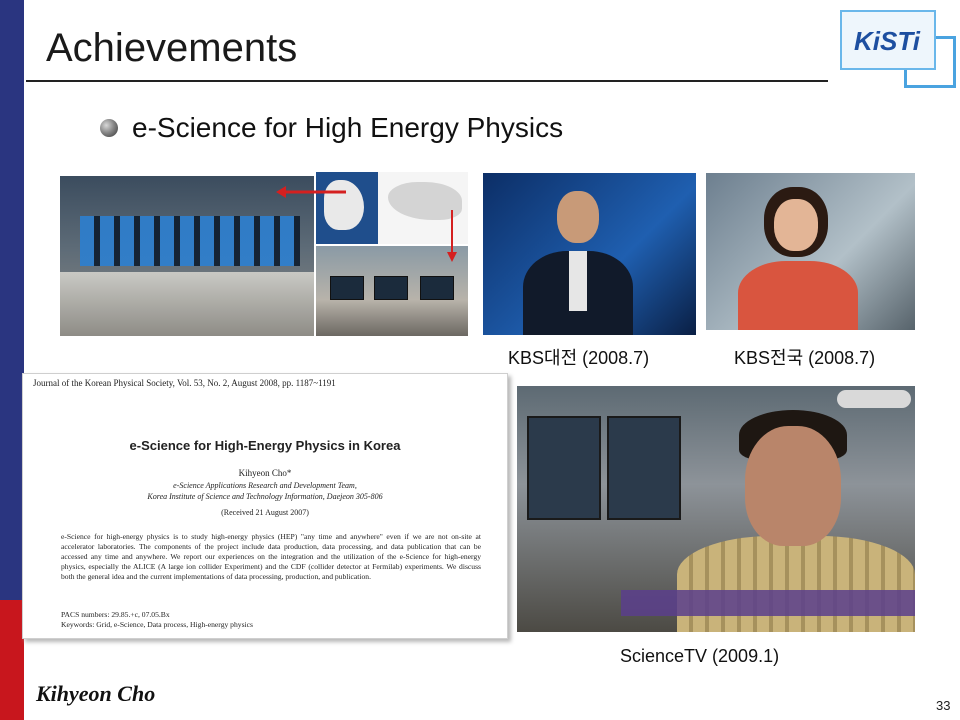 This screenshot has height=720, width=960. Describe the element at coordinates (578, 281) in the screenshot. I see `anchor-tie` at that location.